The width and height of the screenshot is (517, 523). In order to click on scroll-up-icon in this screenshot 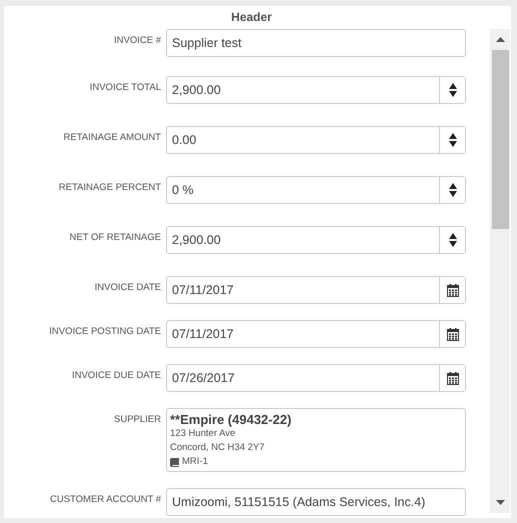, I will do `click(500, 39)`.